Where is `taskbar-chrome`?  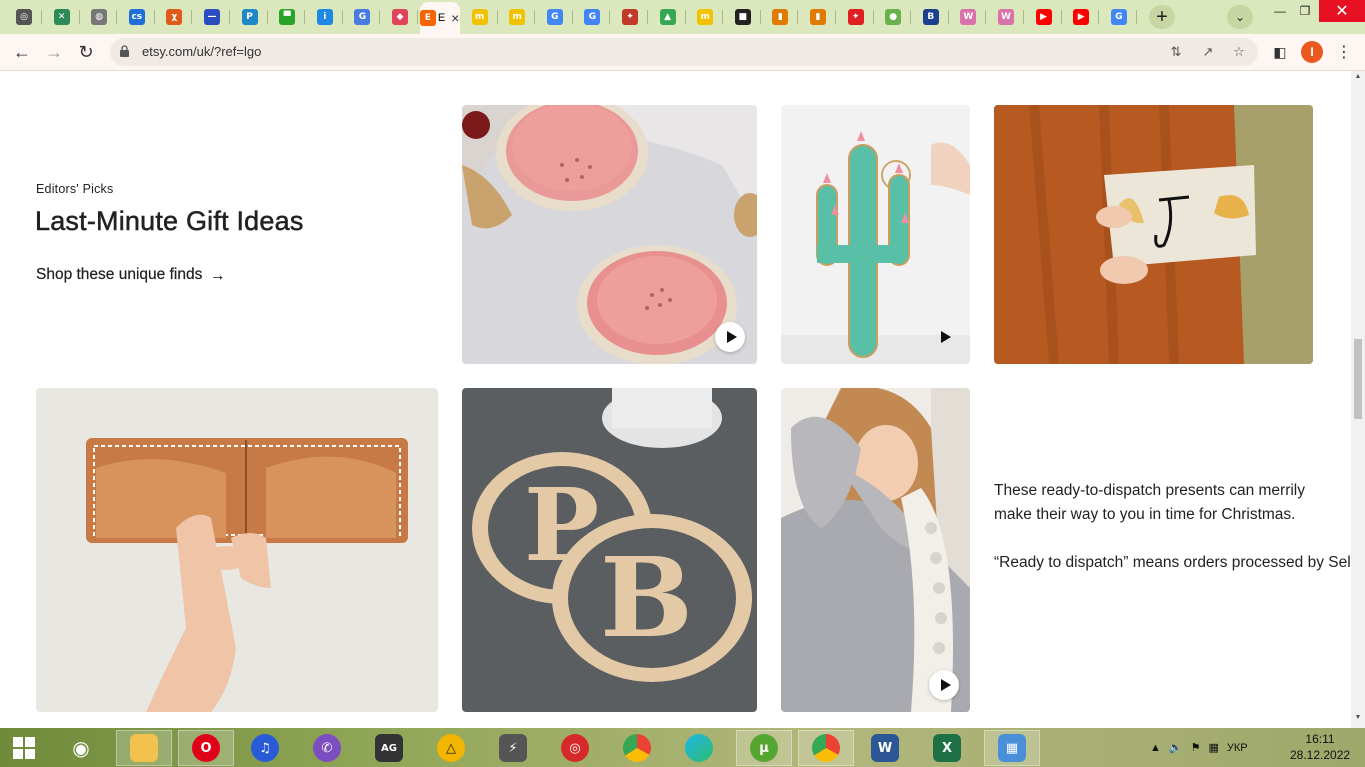
taskbar-chrome is located at coordinates (637, 748).